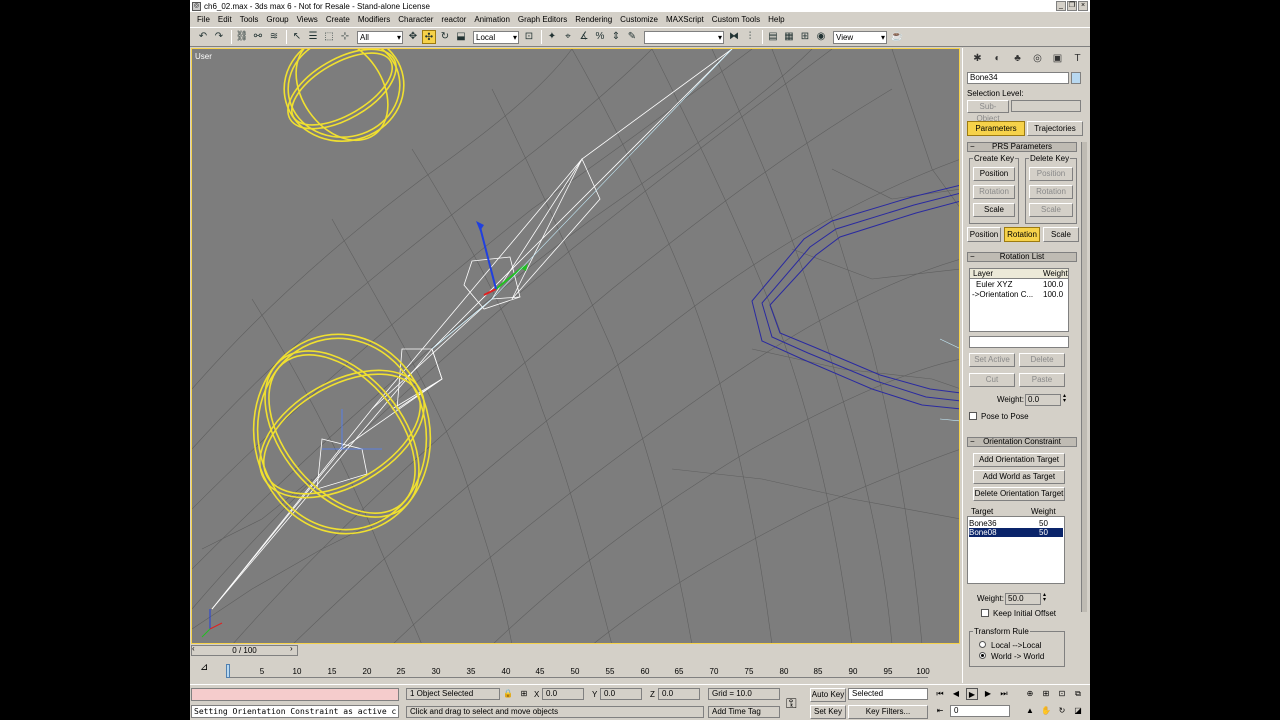 The image size is (1280, 720). What do you see at coordinates (750, 37) in the screenshot?
I see `align-icon: ⫶` at bounding box center [750, 37].